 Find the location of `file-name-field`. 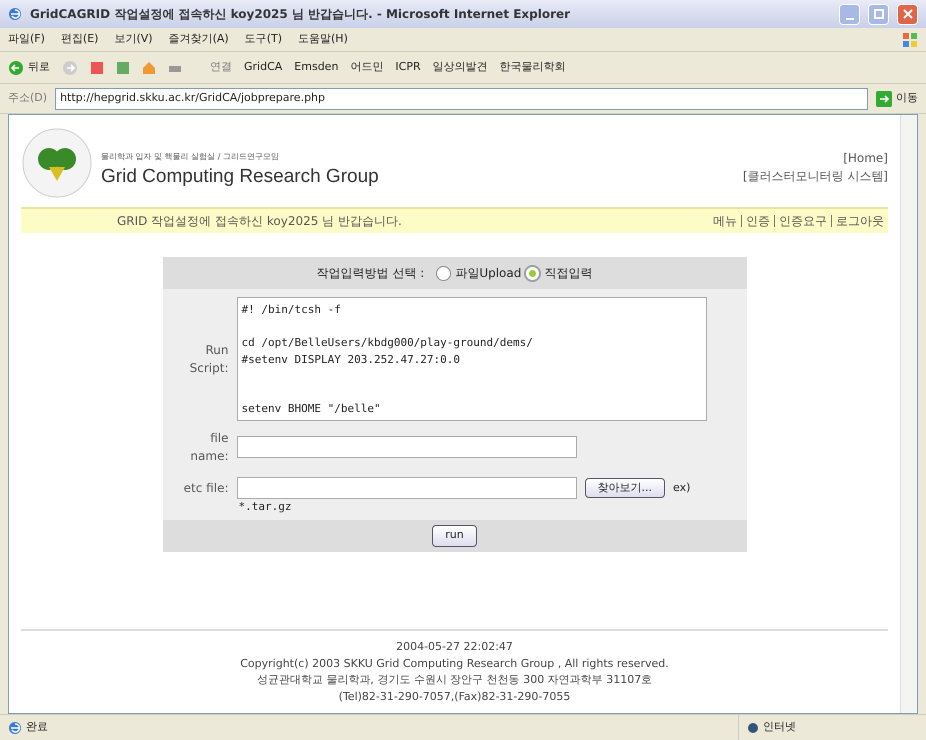

file-name-field is located at coordinates (406, 447).